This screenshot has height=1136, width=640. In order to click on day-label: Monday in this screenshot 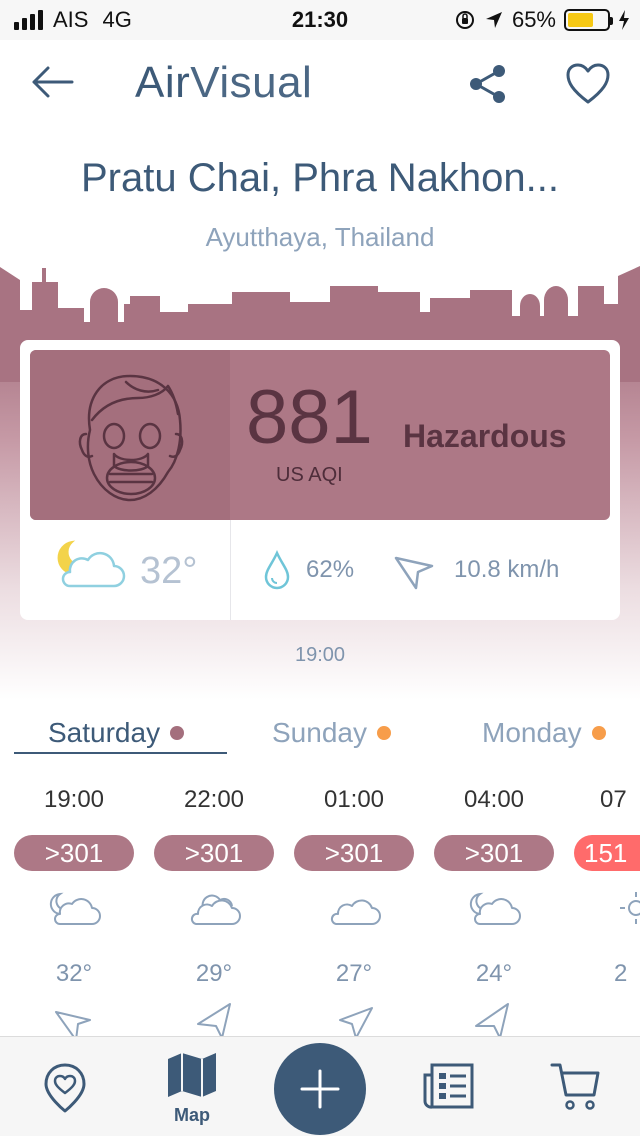, I will do `click(532, 732)`.